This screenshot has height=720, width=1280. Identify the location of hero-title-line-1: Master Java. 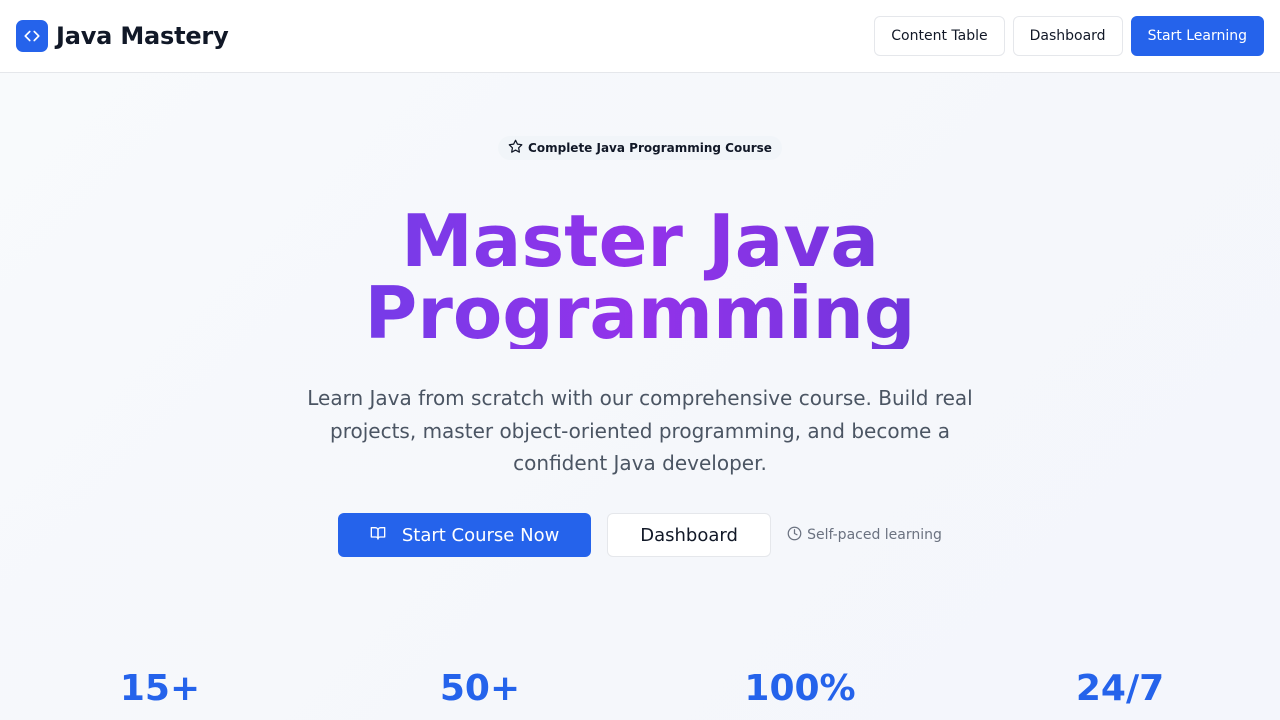
(640, 241).